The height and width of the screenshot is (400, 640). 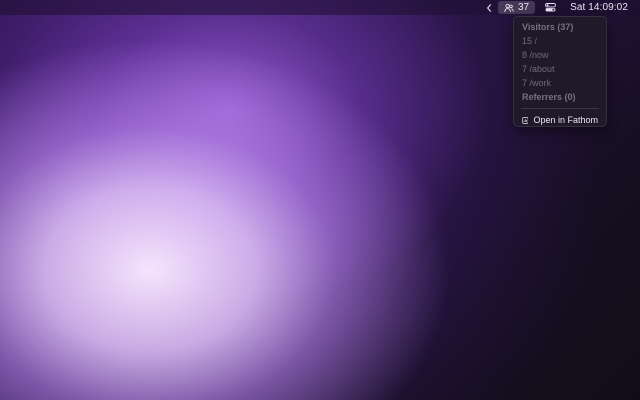 I want to click on visitor-count: 37, so click(x=523, y=7).